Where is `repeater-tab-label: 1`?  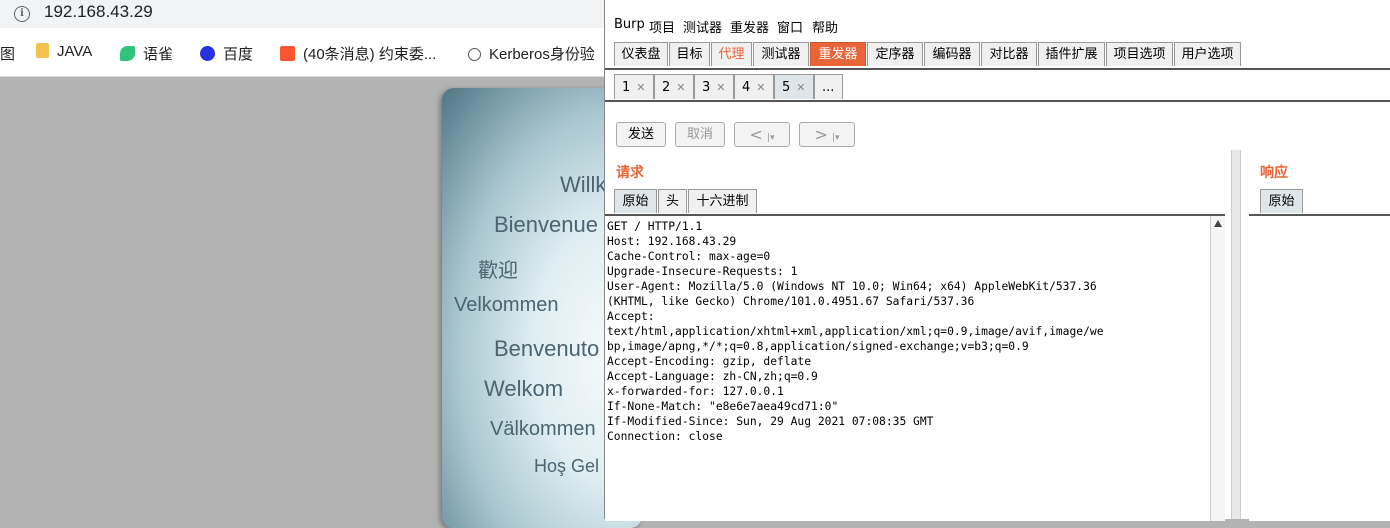
repeater-tab-label: 1 is located at coordinates (626, 87).